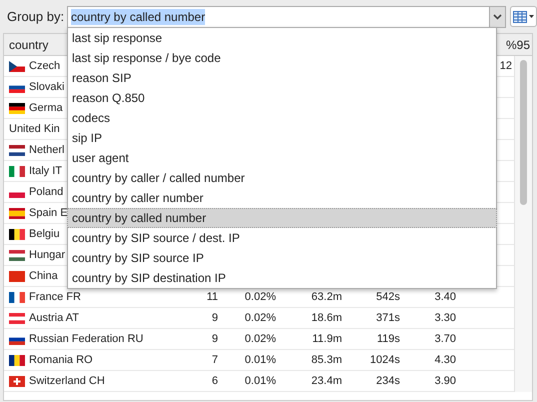  I want to click on country-cell-text: Italy IT, so click(45, 171).